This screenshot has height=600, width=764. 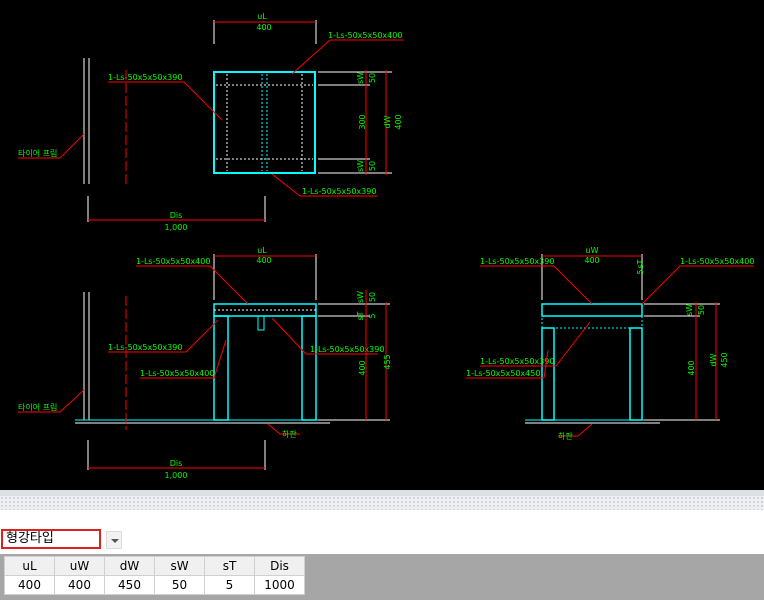 I want to click on top-callout-b: 1-Ls-50x5x50x390, so click(x=145, y=77).